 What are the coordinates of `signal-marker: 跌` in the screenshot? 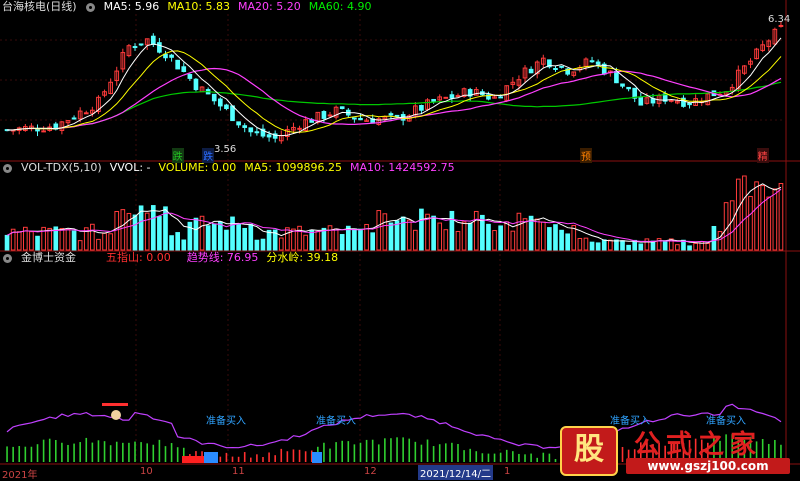 It's located at (208, 155).